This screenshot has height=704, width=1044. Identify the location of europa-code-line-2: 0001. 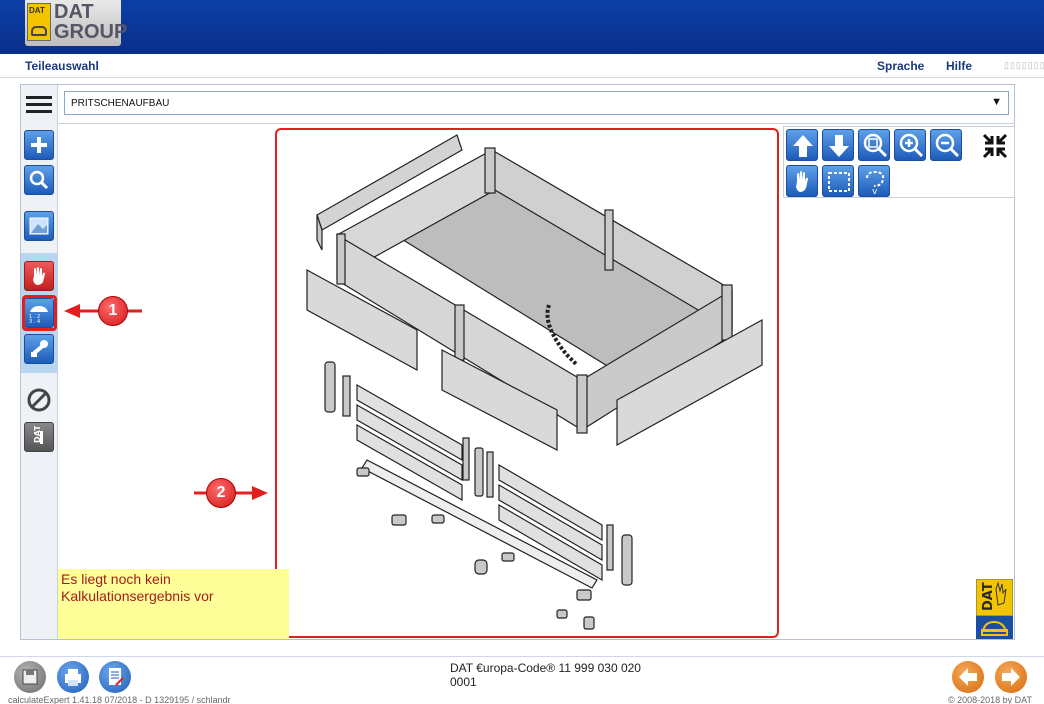
(463, 682).